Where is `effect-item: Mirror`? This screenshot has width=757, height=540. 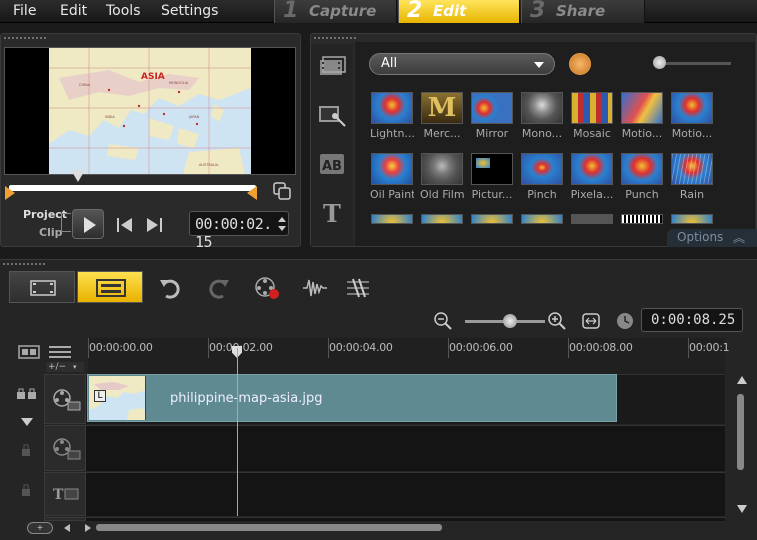
effect-item: Mirror is located at coordinates (492, 116).